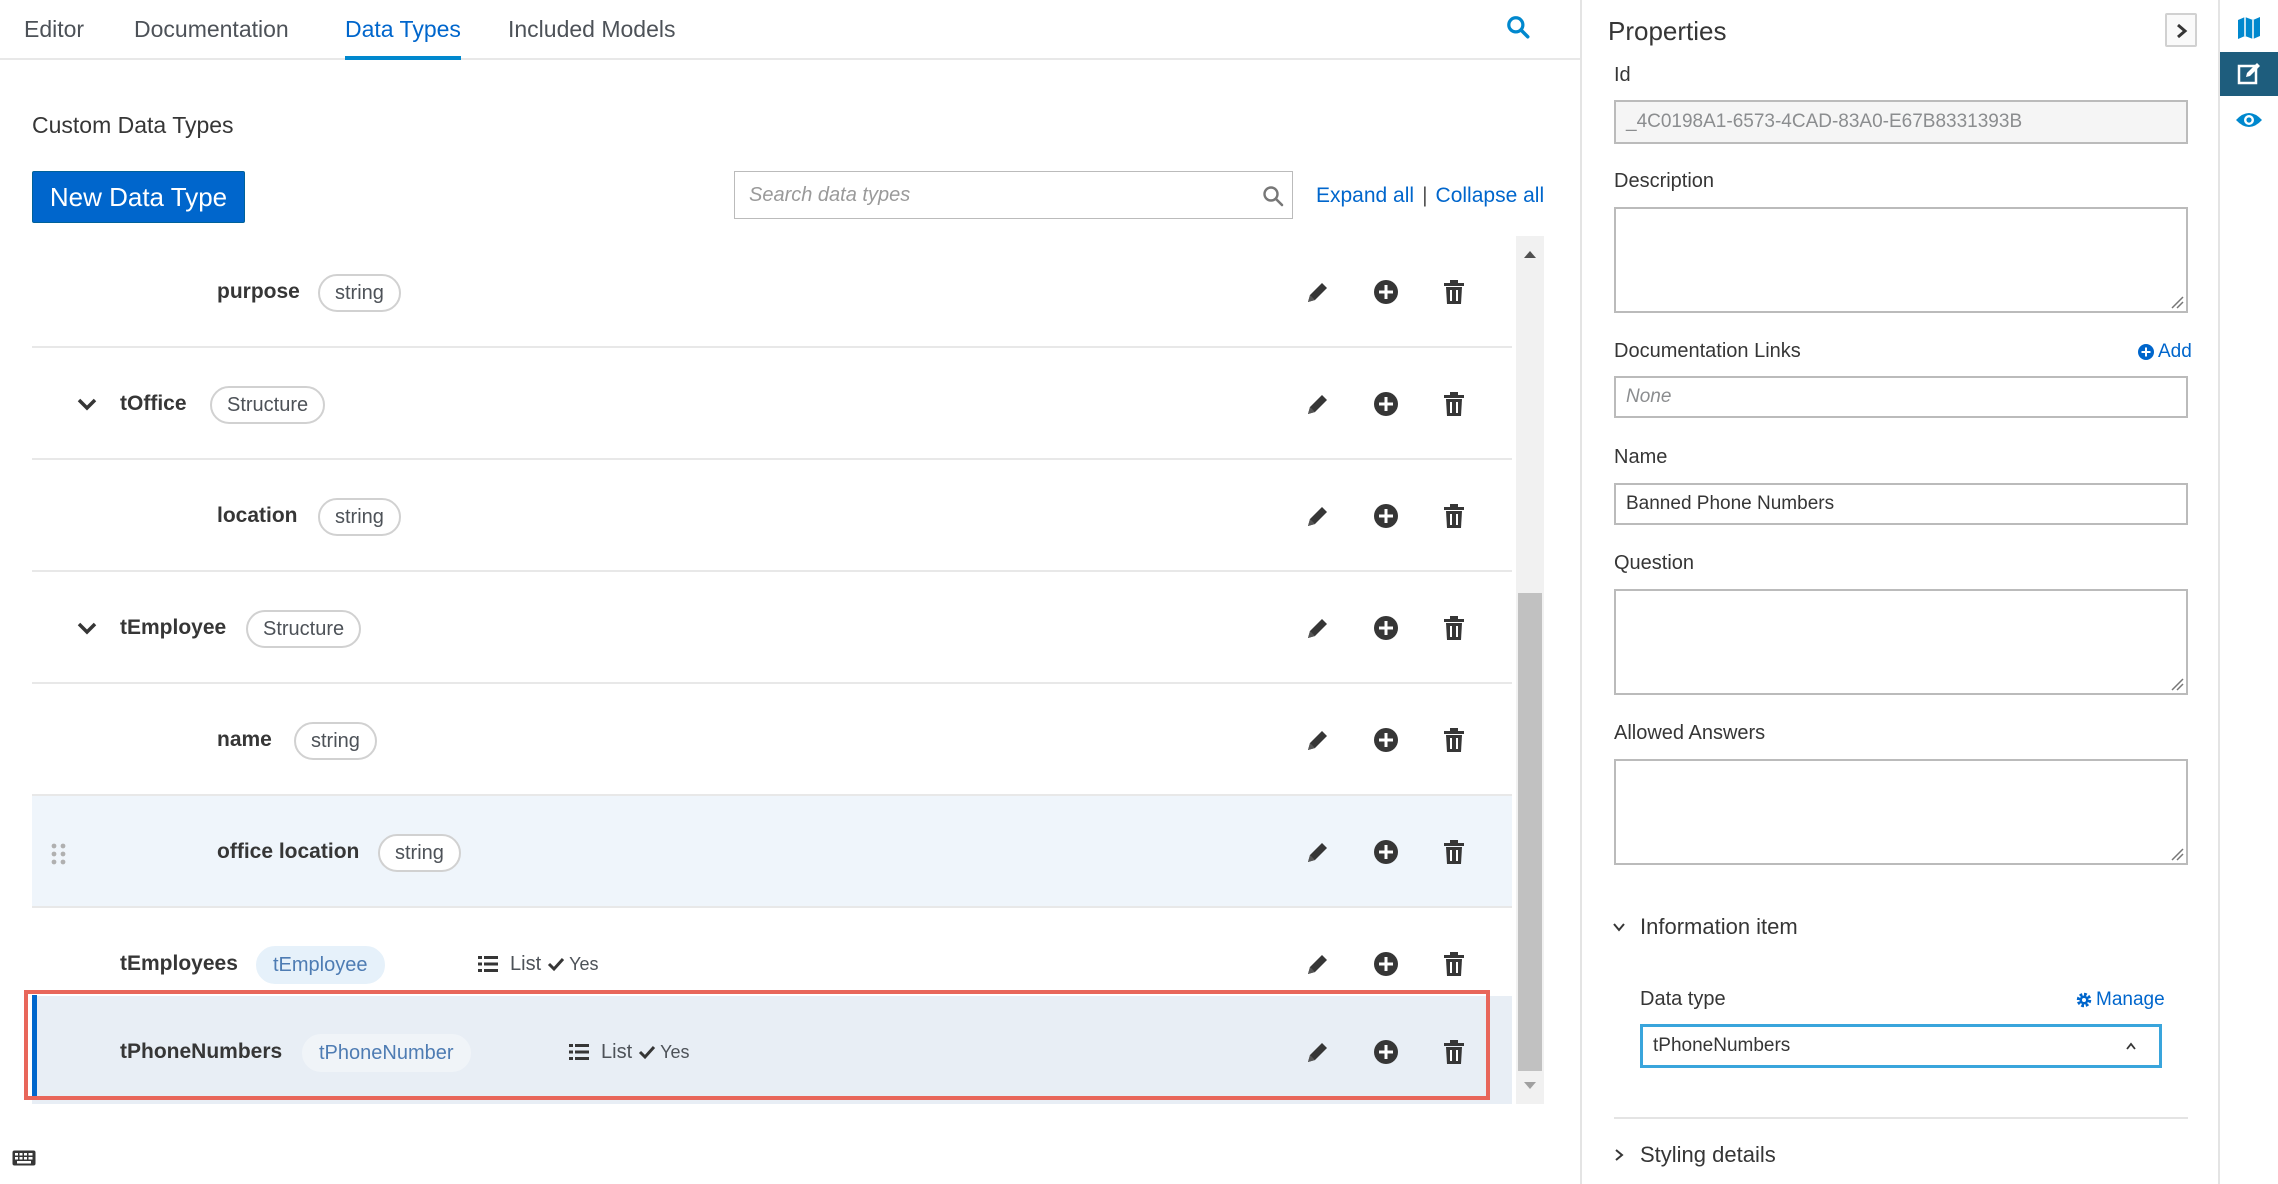  I want to click on properties-panel-button, so click(2249, 74).